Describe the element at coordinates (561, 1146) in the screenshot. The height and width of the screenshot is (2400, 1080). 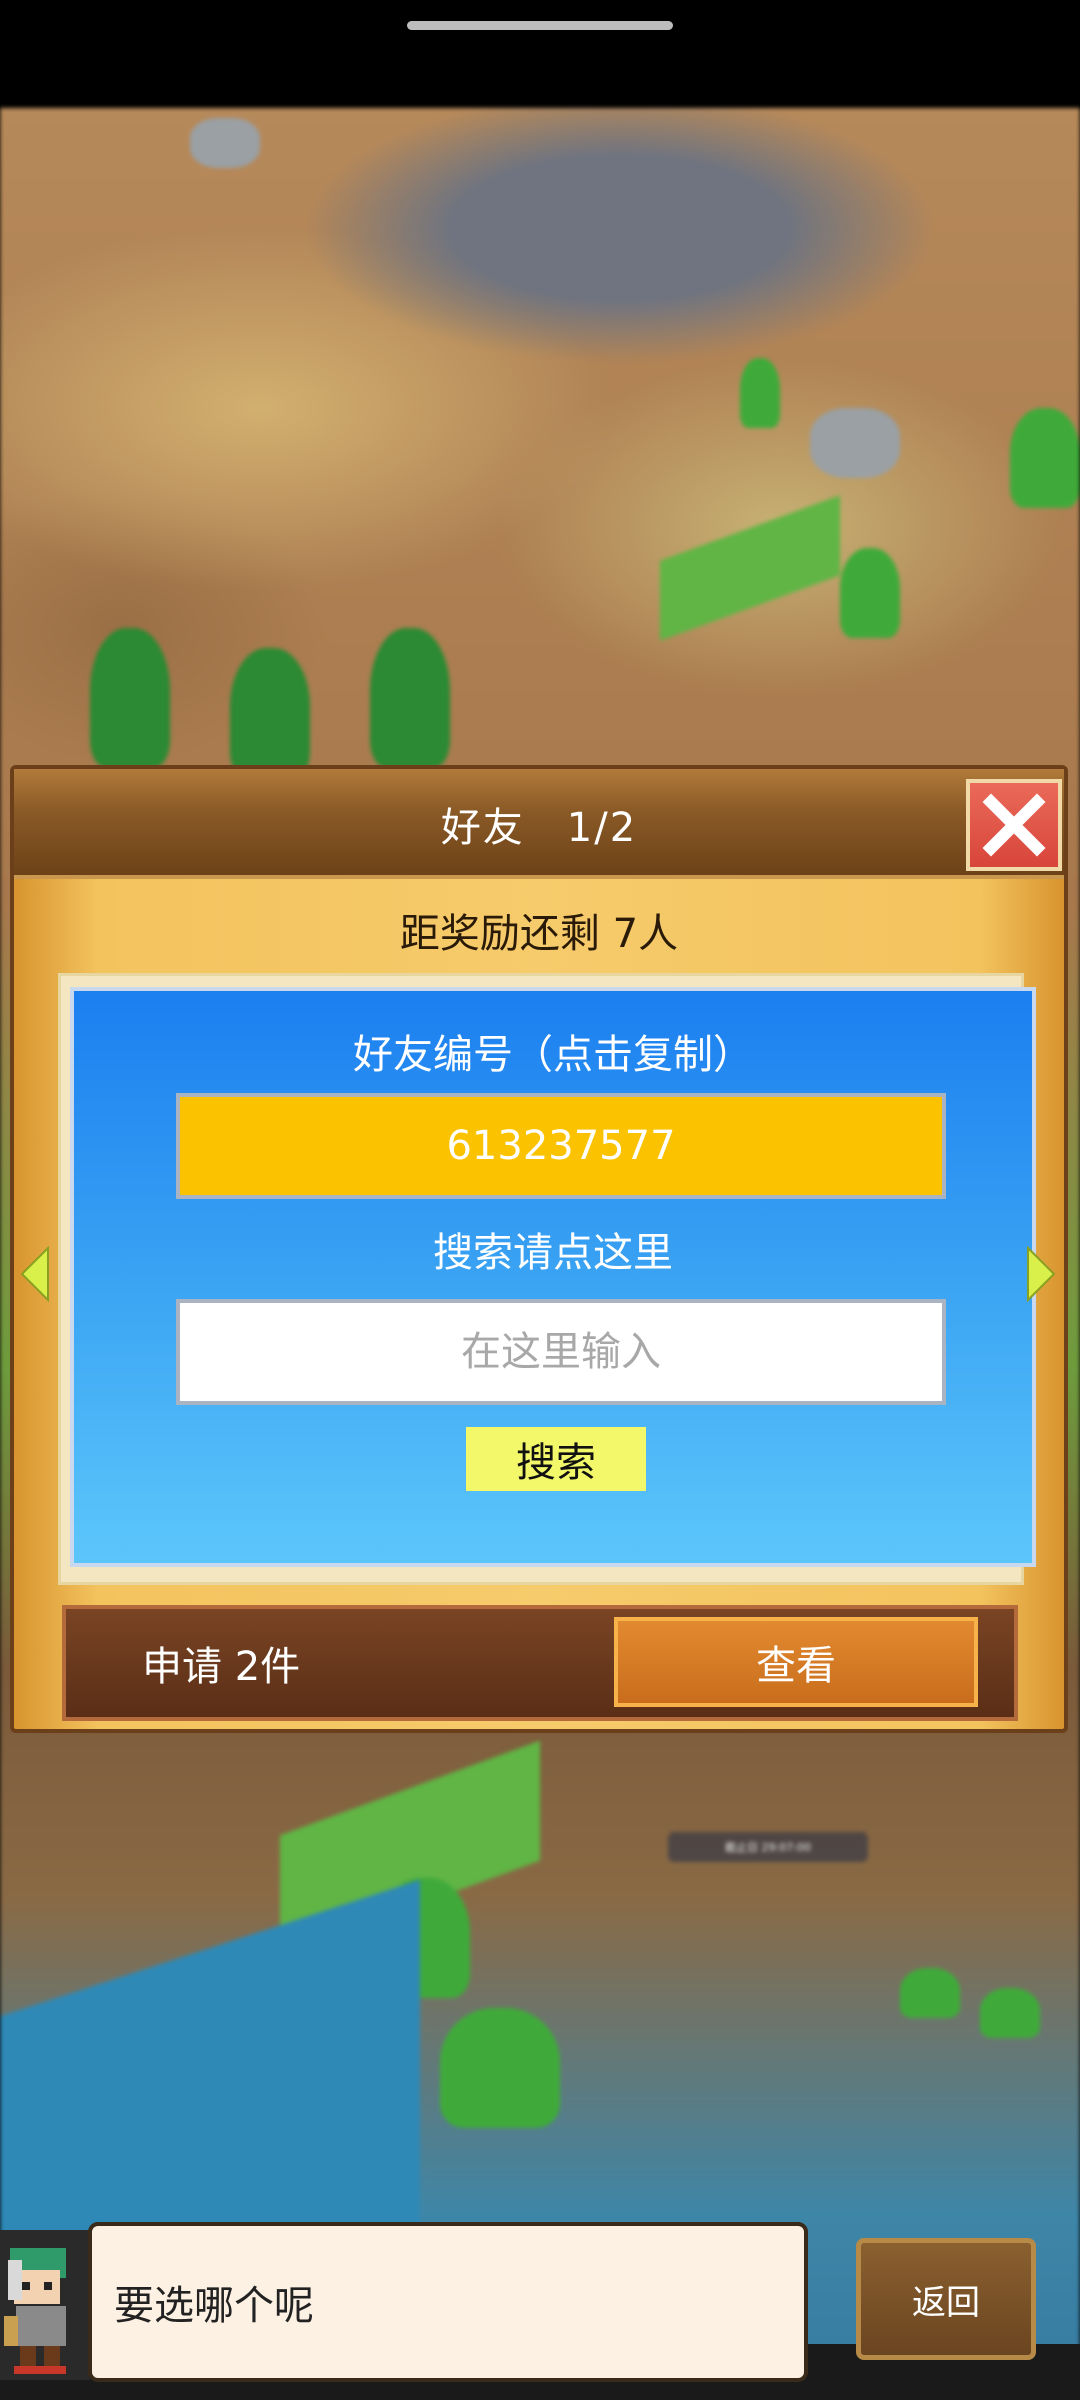
I see `friend-id-copy-box: 613237577` at that location.